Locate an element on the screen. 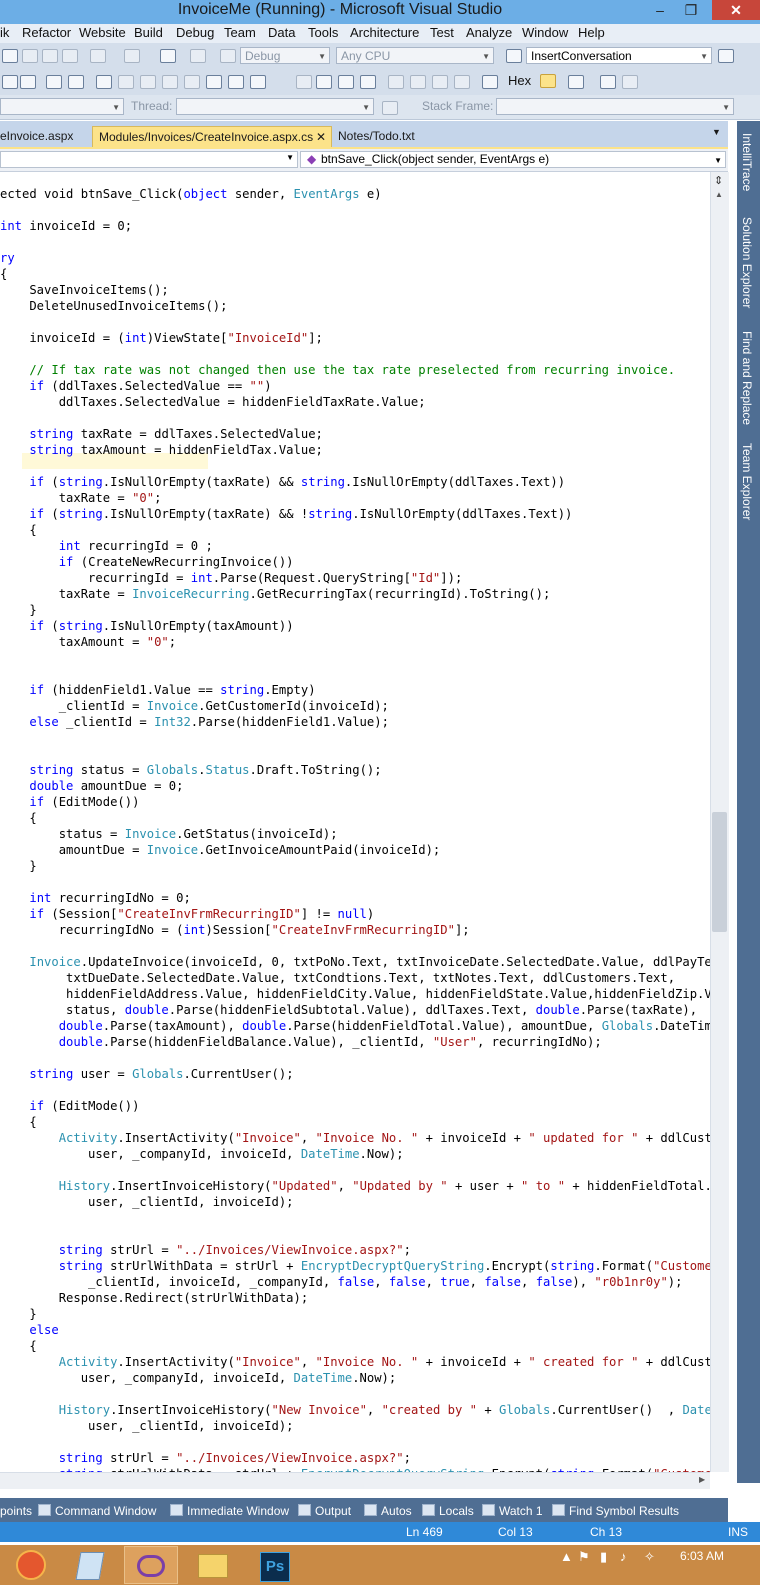  show-bookmarks-icon is located at coordinates (236, 82).